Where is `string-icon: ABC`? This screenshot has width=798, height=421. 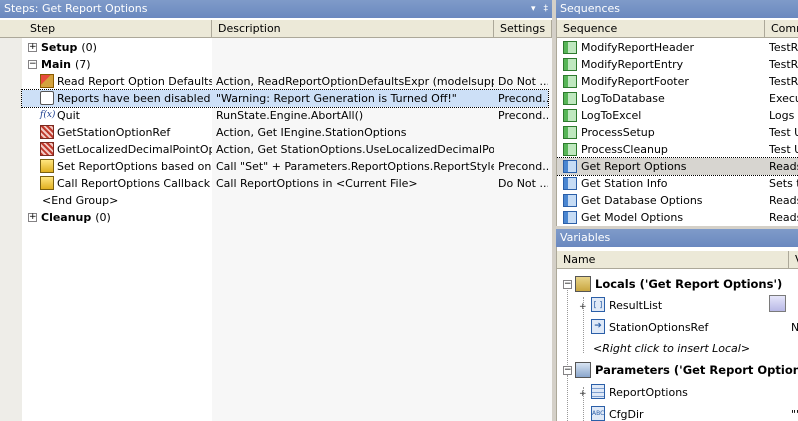 string-icon: ABC is located at coordinates (598, 413).